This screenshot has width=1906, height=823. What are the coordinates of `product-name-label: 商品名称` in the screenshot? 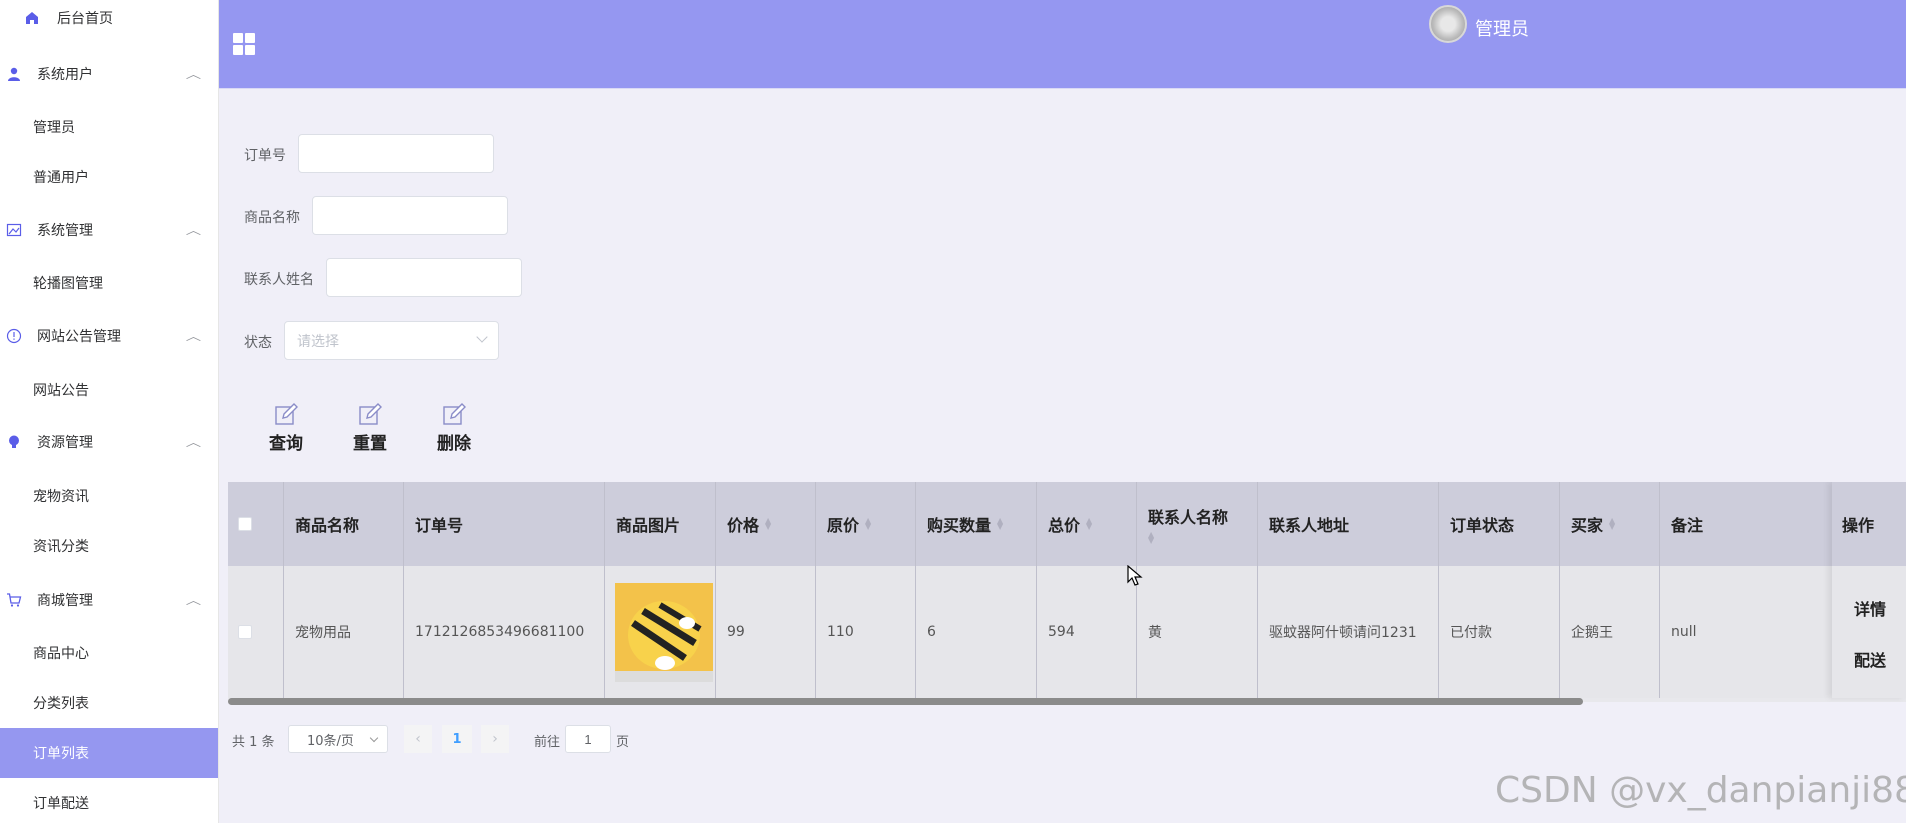 It's located at (272, 218).